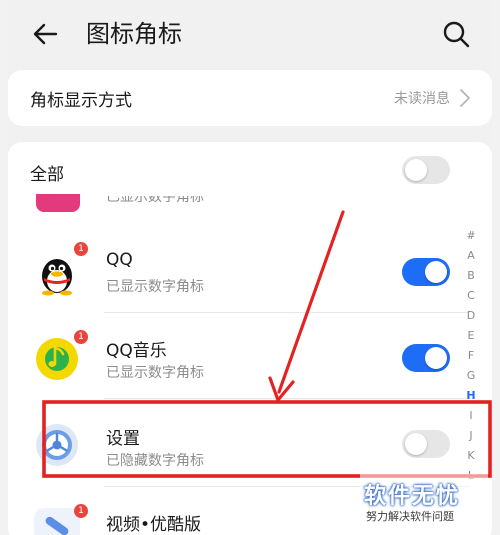 This screenshot has width=500, height=535. I want to click on watermark: 软件无忧 努力解决软件问题, so click(424, 502).